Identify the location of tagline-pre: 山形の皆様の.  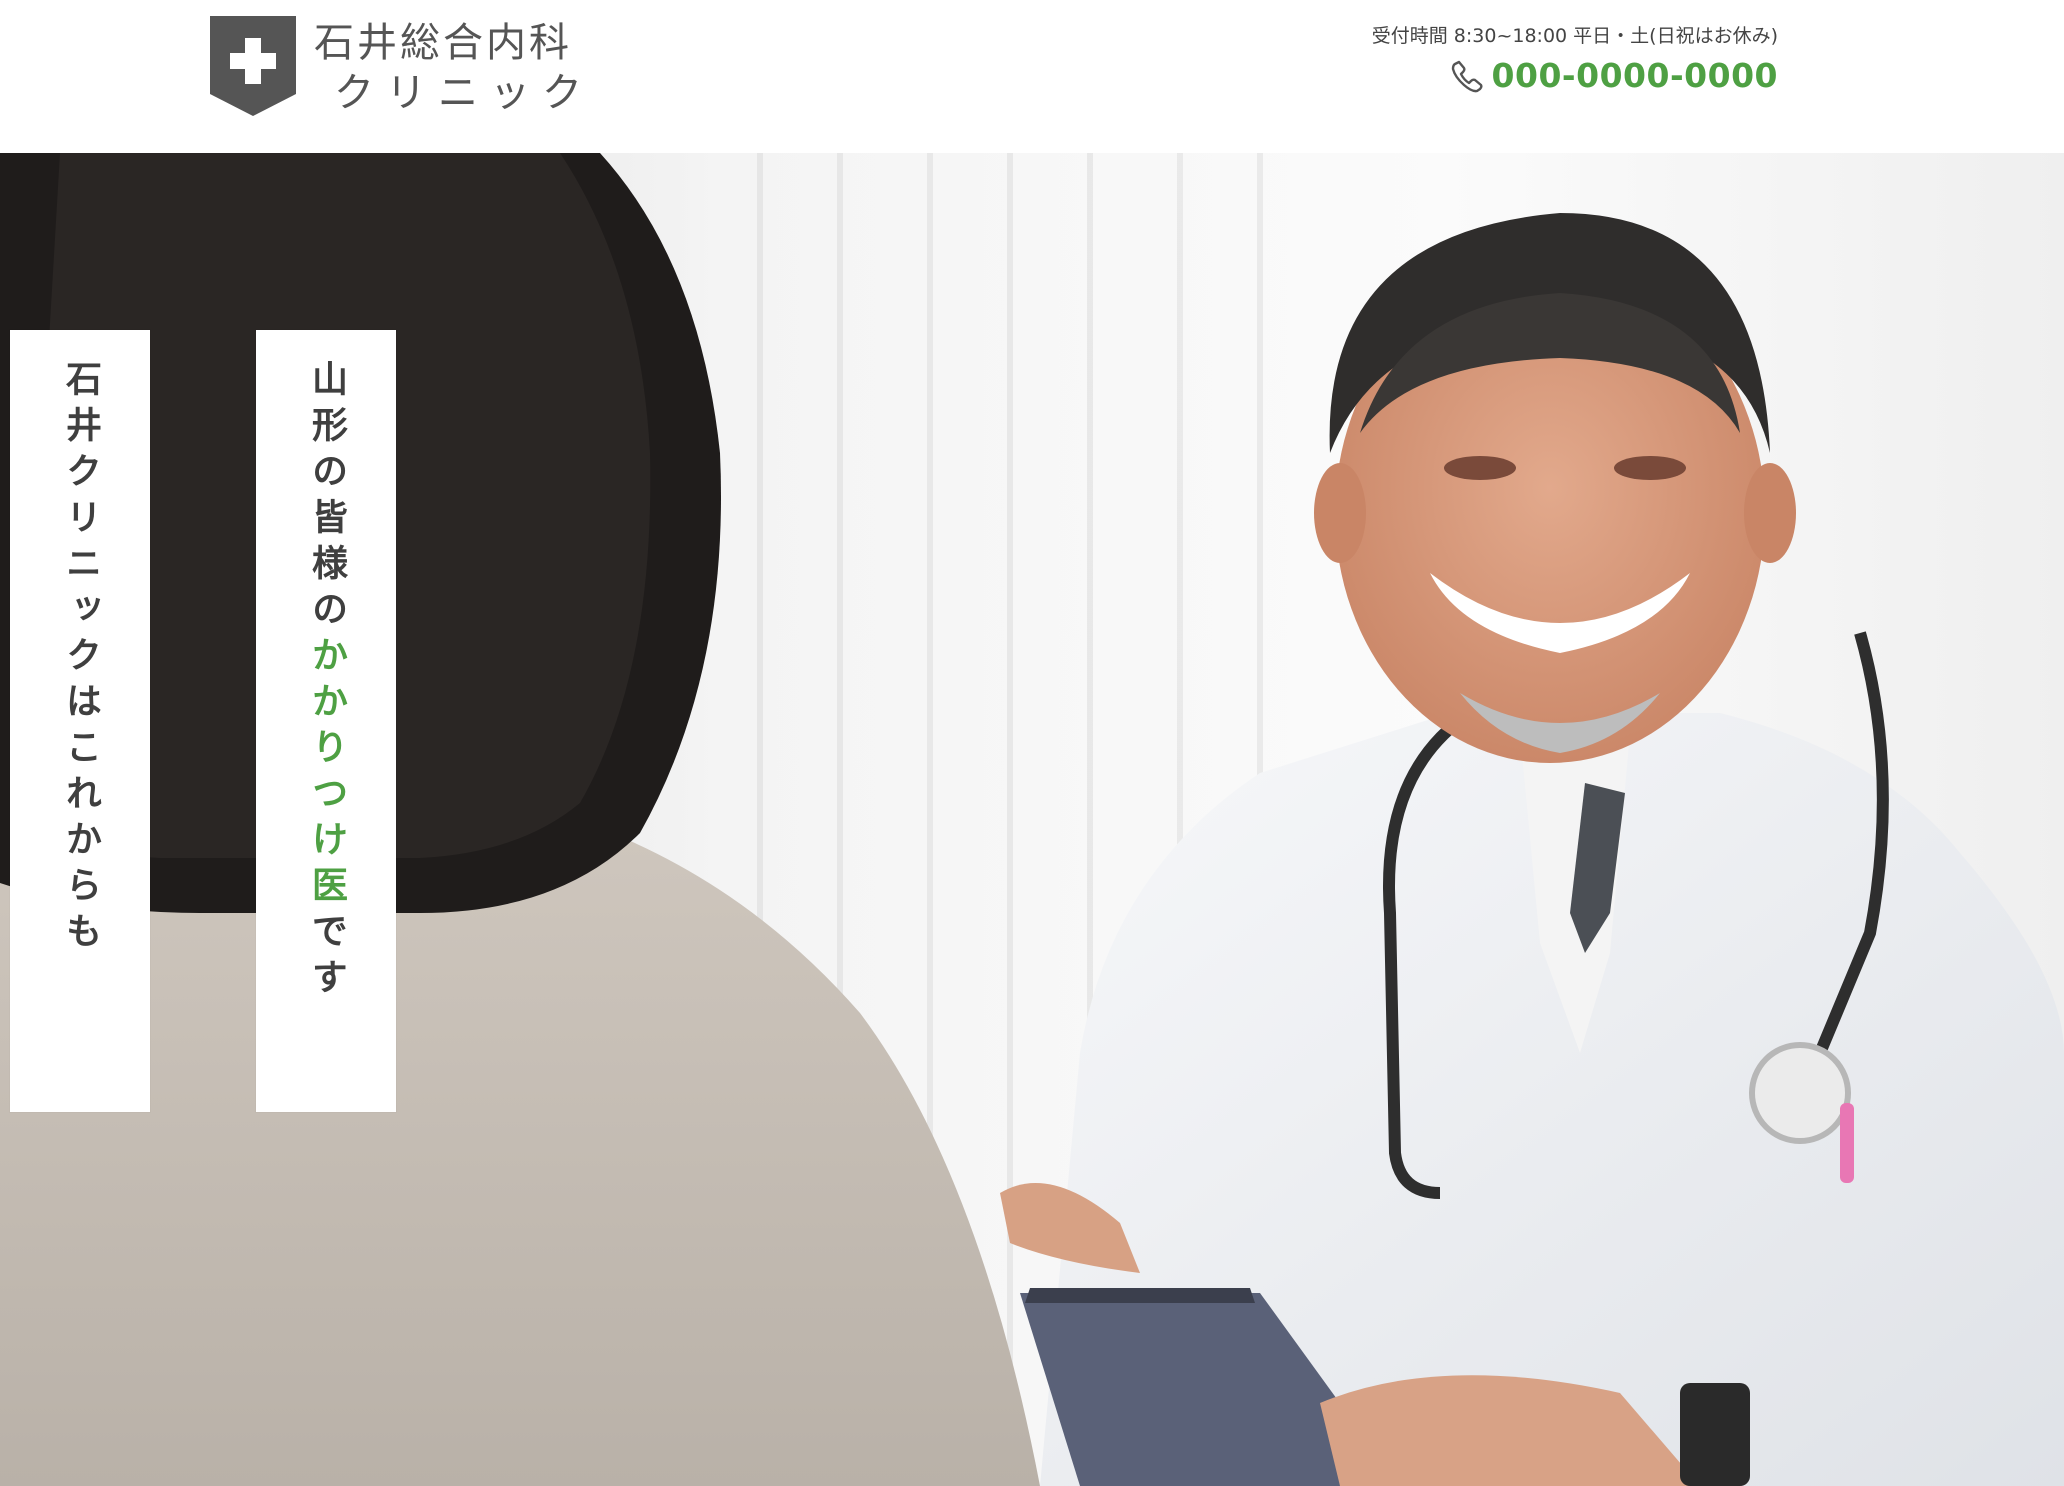
(326, 498).